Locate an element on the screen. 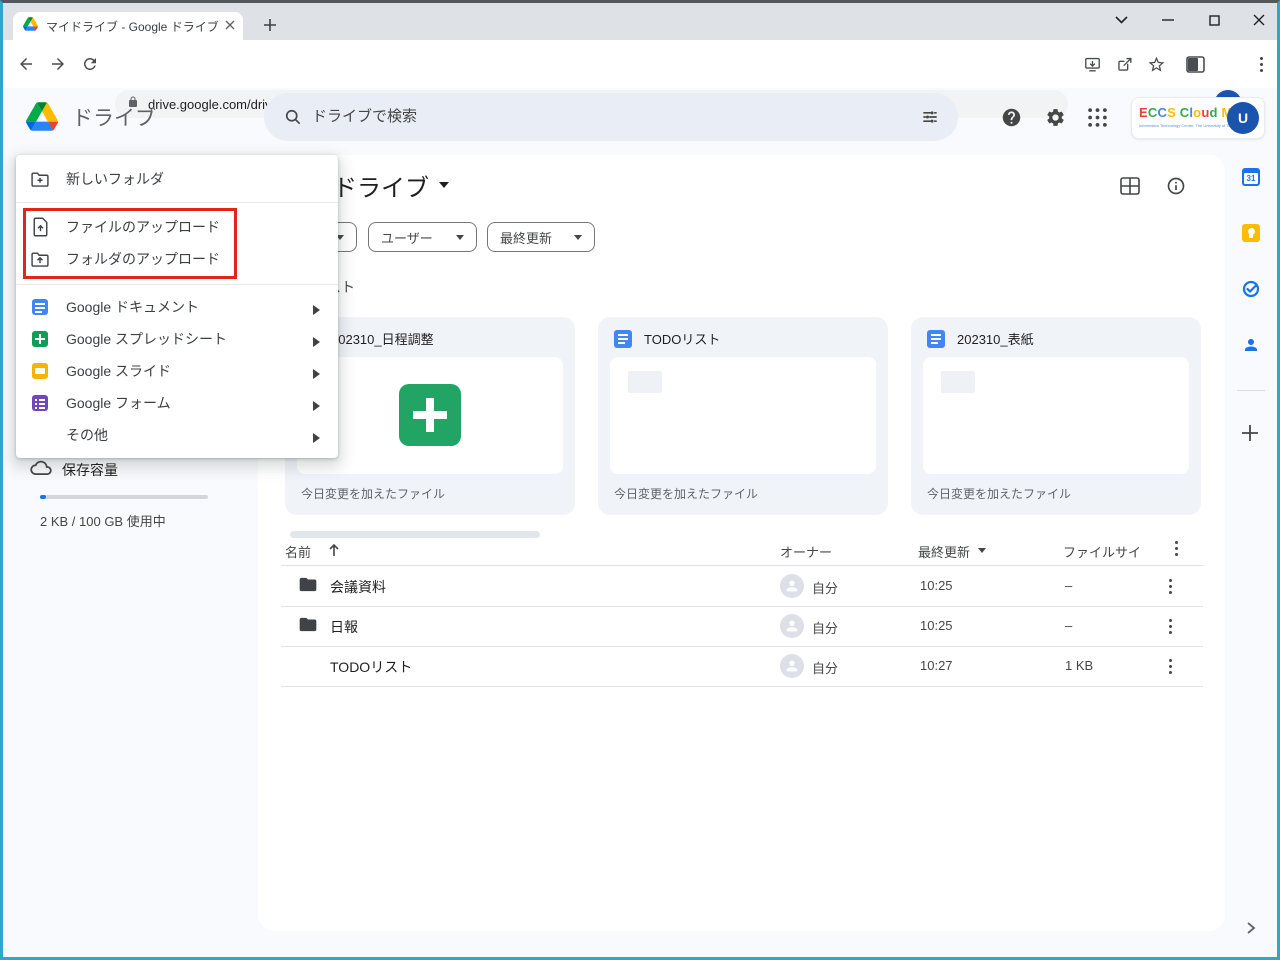  install-icon is located at coordinates (1092, 64).